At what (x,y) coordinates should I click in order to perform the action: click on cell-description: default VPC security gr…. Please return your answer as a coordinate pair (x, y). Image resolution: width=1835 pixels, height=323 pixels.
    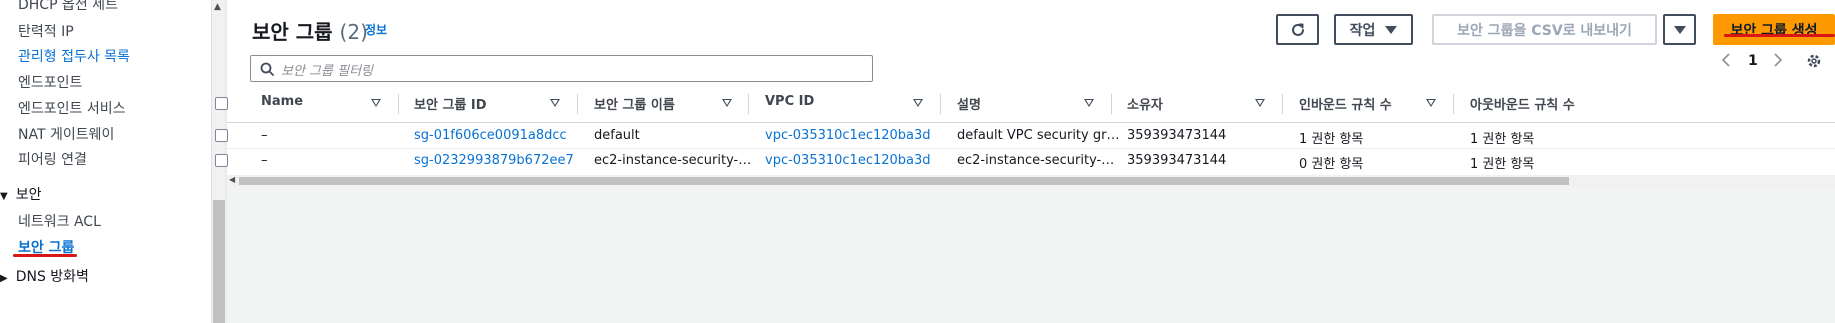
    Looking at the image, I should click on (1038, 135).